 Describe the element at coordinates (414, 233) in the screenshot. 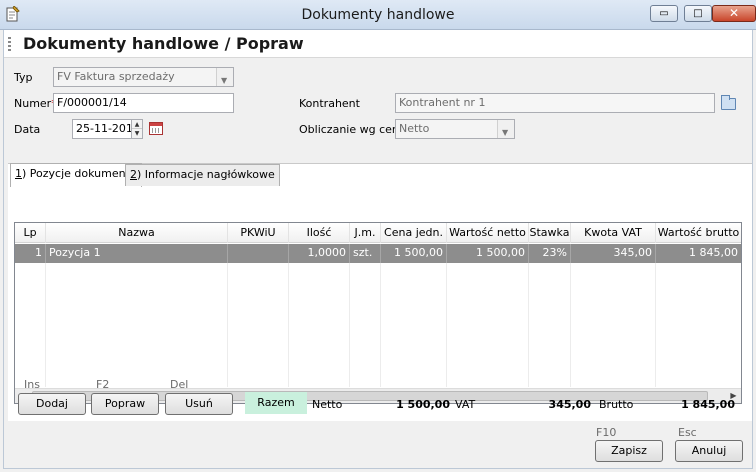

I see `col-cena: Cena jedn.` at that location.